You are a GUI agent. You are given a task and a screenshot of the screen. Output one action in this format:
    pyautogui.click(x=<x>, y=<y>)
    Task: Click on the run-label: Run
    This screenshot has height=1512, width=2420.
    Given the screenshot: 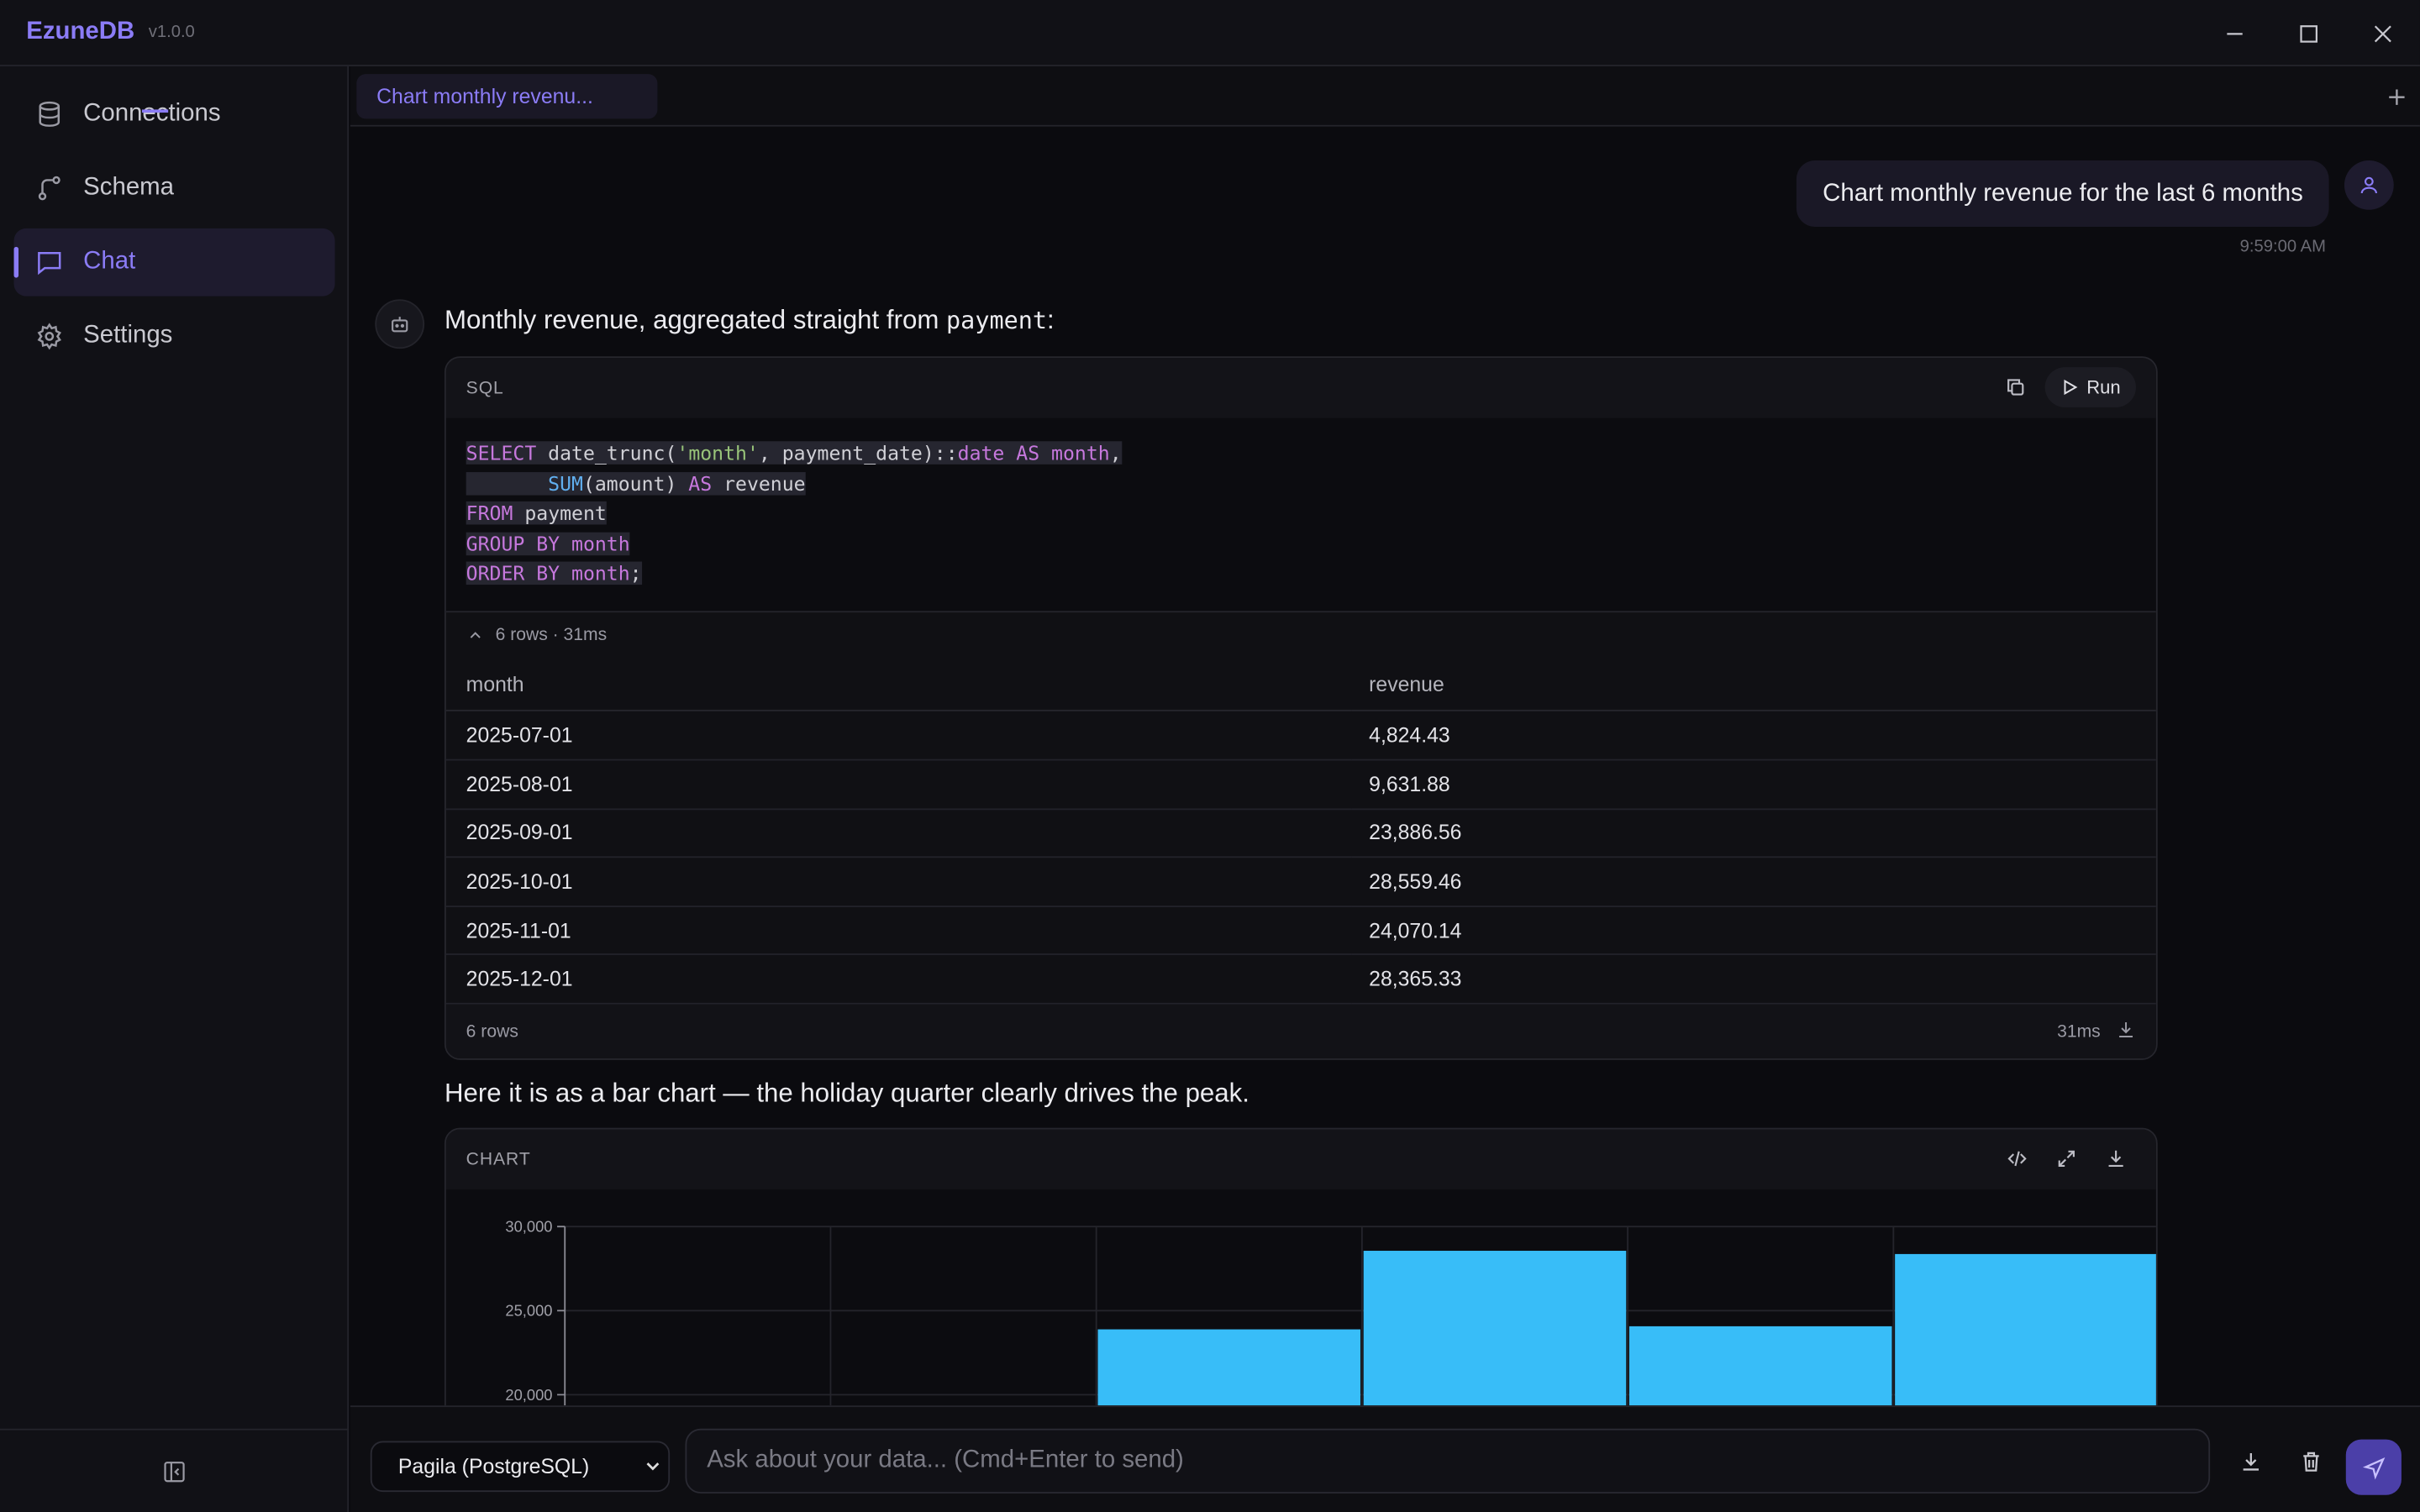 What is the action you would take?
    pyautogui.click(x=2103, y=387)
    